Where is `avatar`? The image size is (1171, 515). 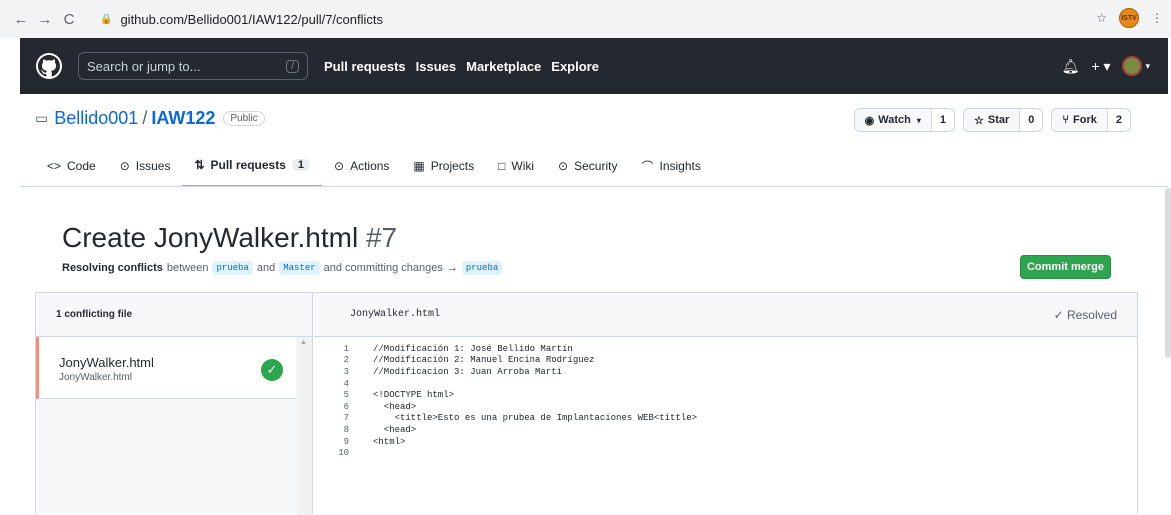 avatar is located at coordinates (1132, 66).